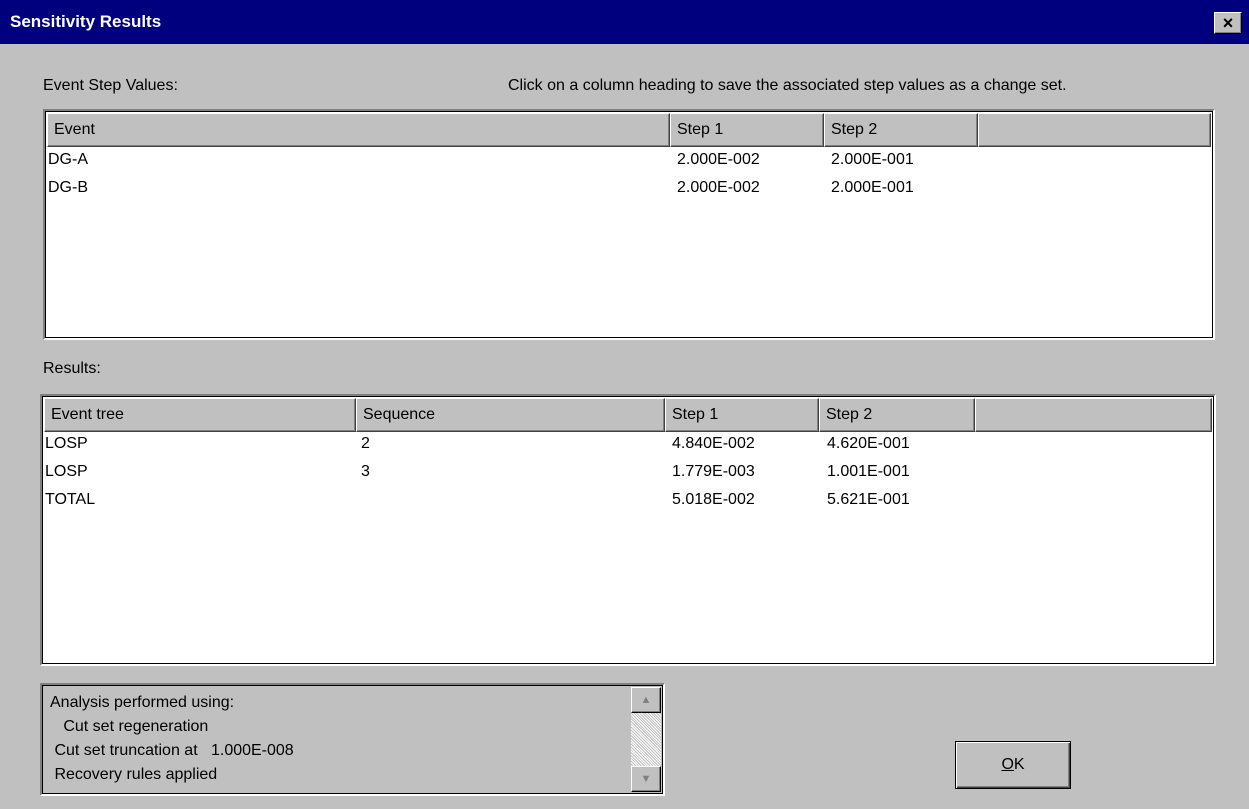 This screenshot has height=809, width=1249. I want to click on analysis-line: Cut set regeneration, so click(129, 726).